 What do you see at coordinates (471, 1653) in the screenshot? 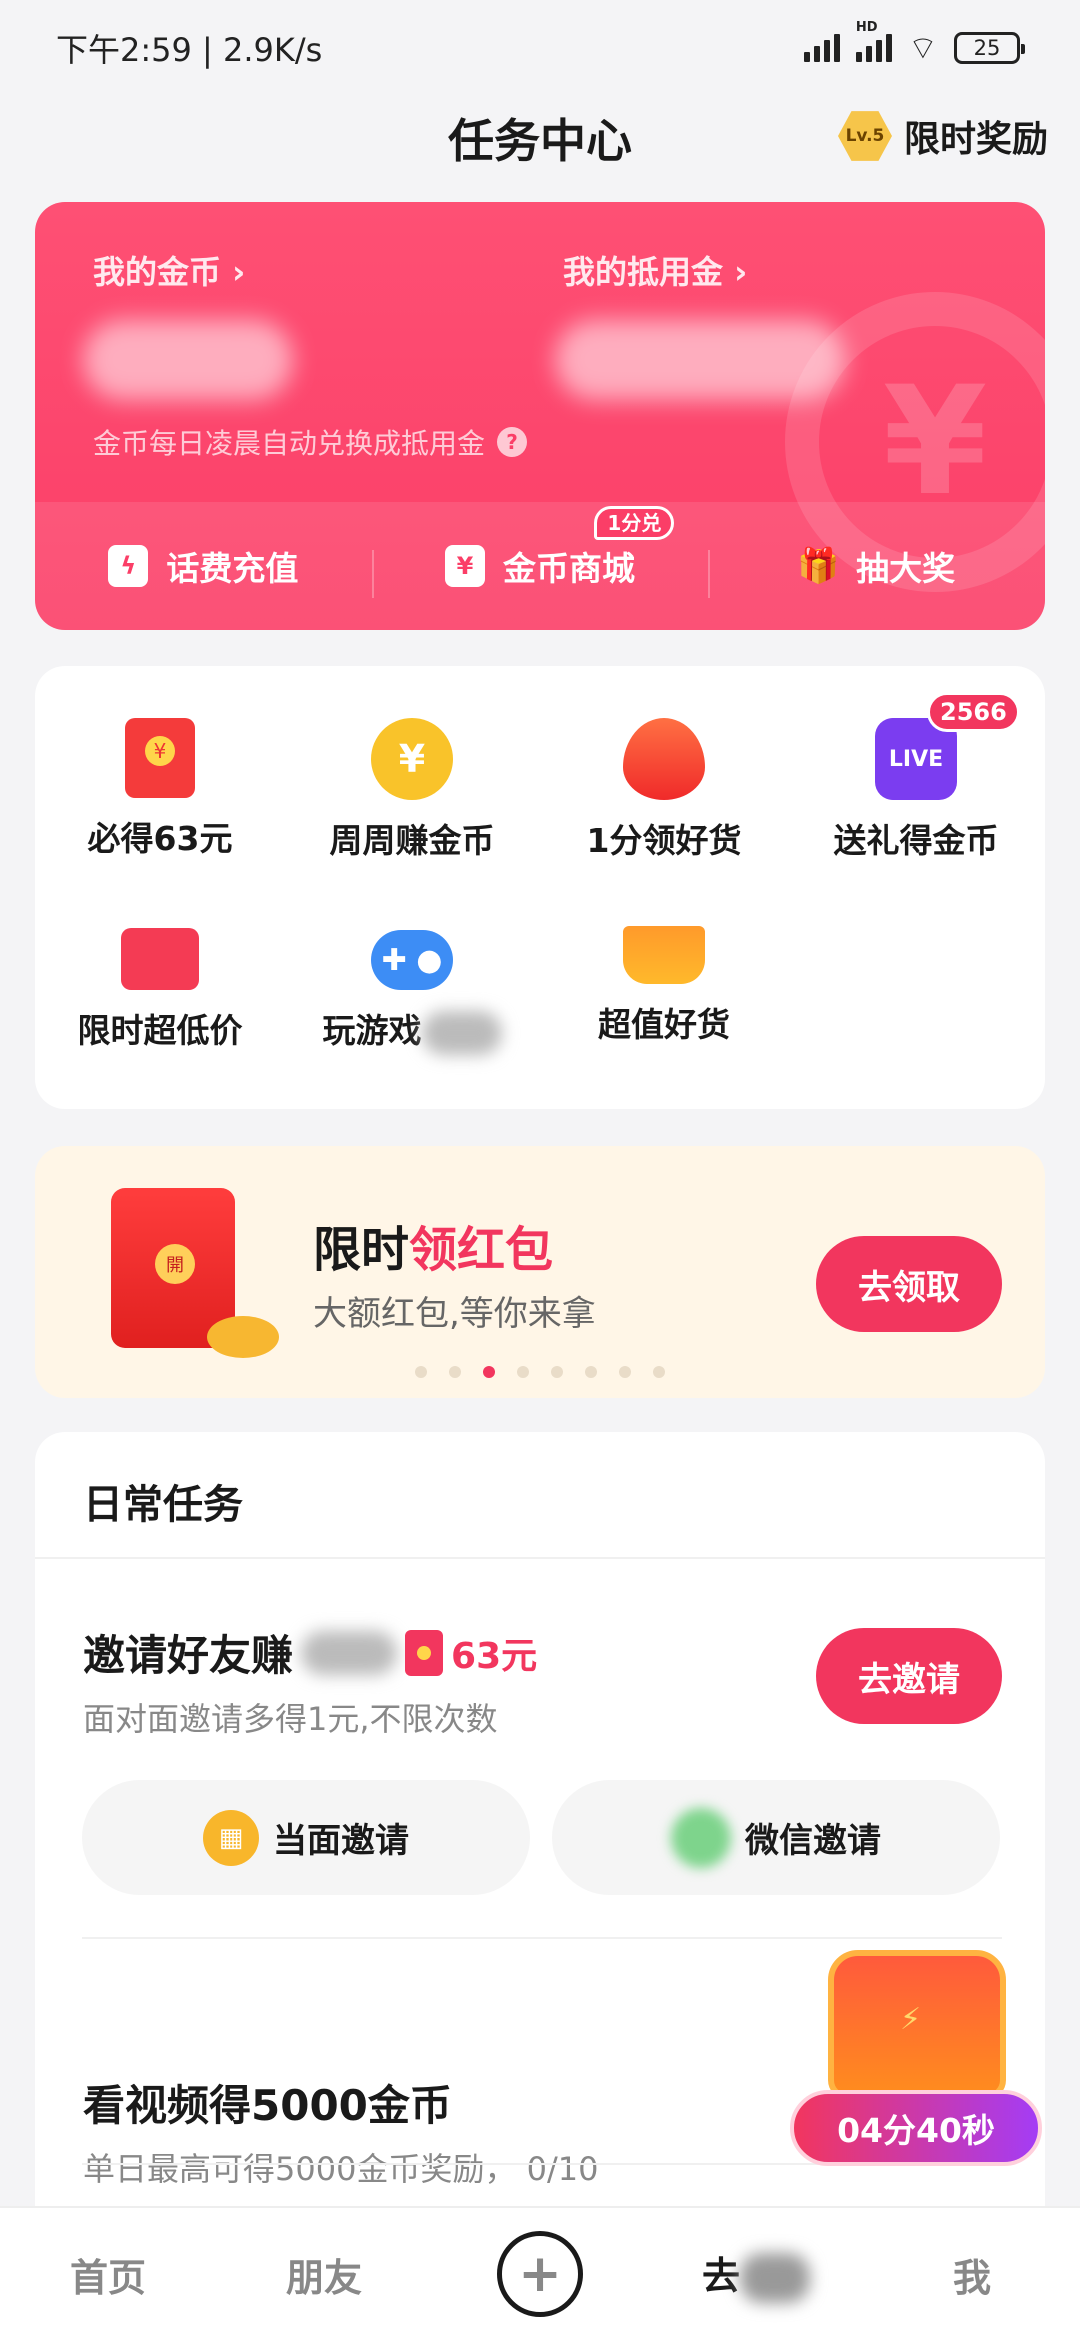
I see `invite-reward: 63元` at bounding box center [471, 1653].